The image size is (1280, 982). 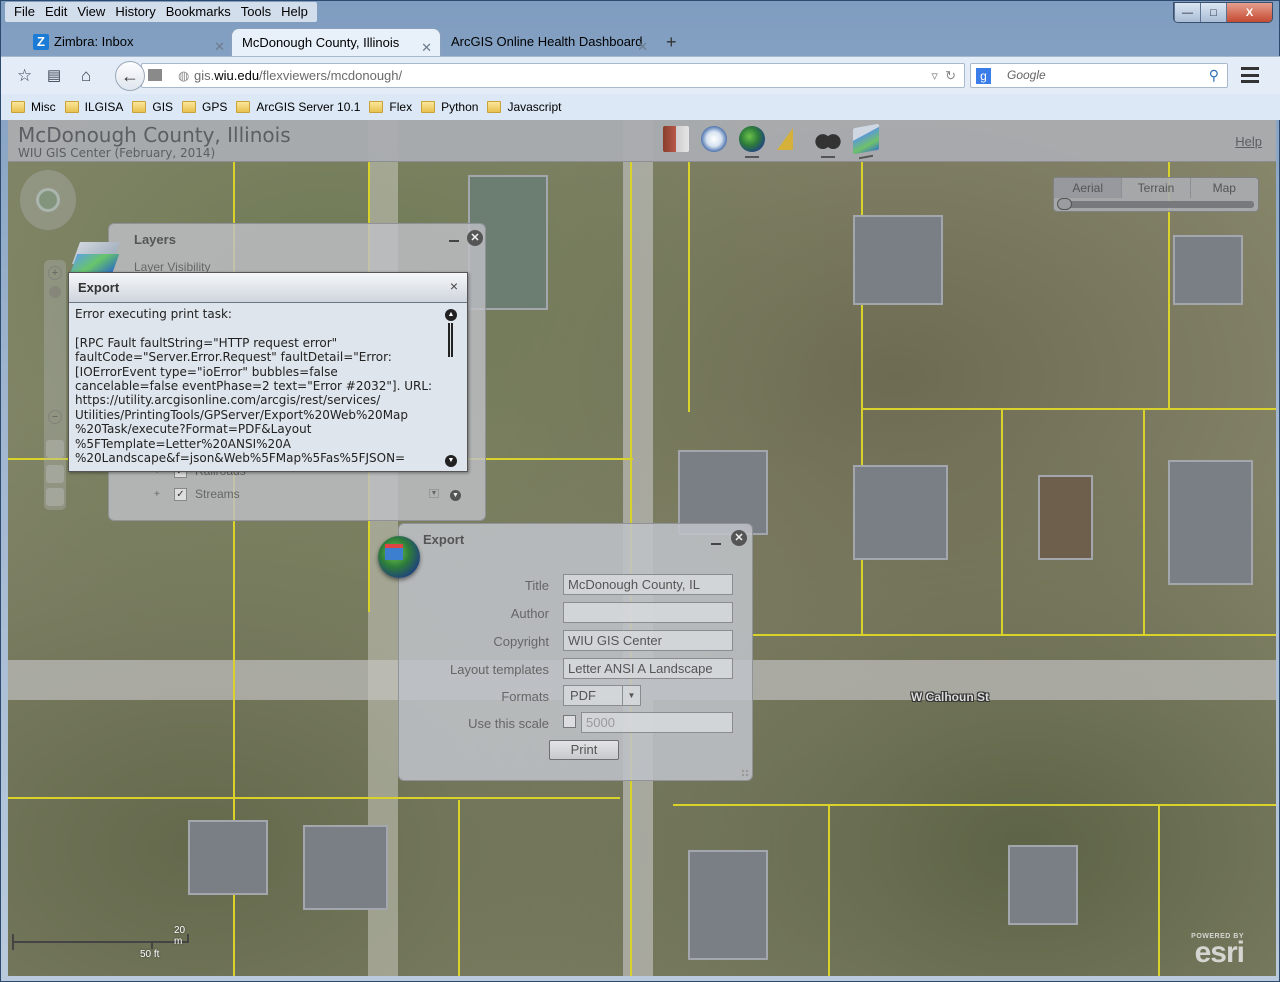 What do you see at coordinates (401, 107) in the screenshot?
I see `bookmark-label: Flex` at bounding box center [401, 107].